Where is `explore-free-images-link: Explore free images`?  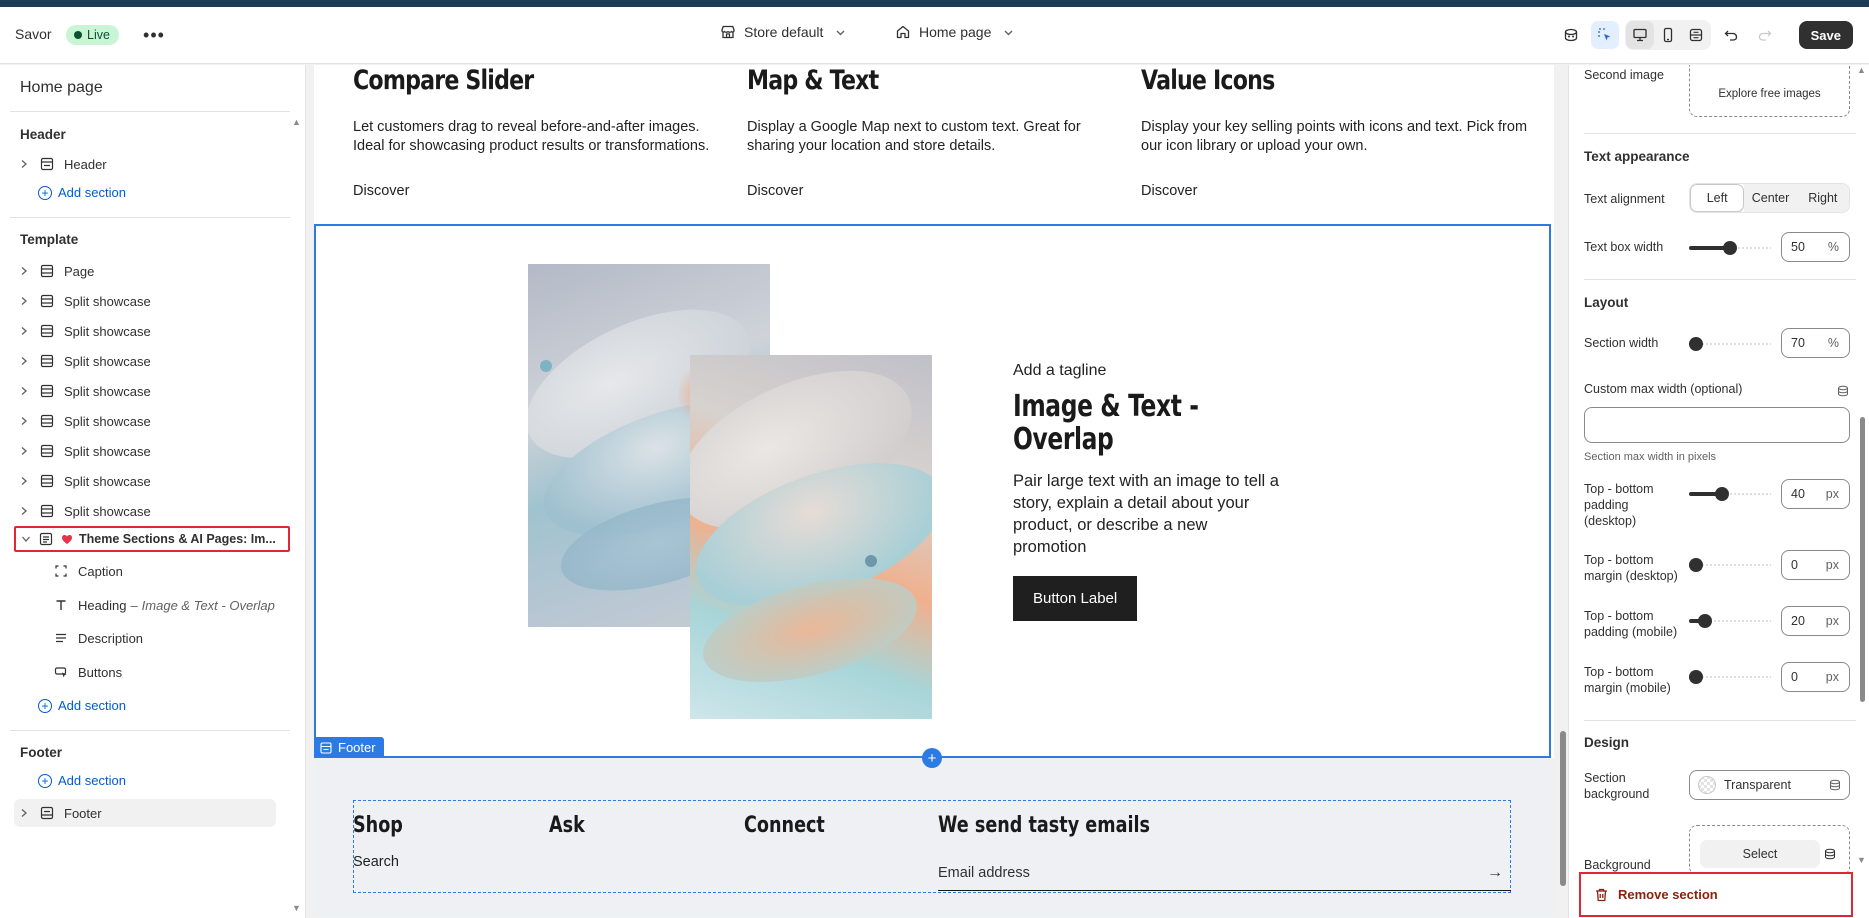
explore-free-images-link: Explore free images is located at coordinates (1769, 94).